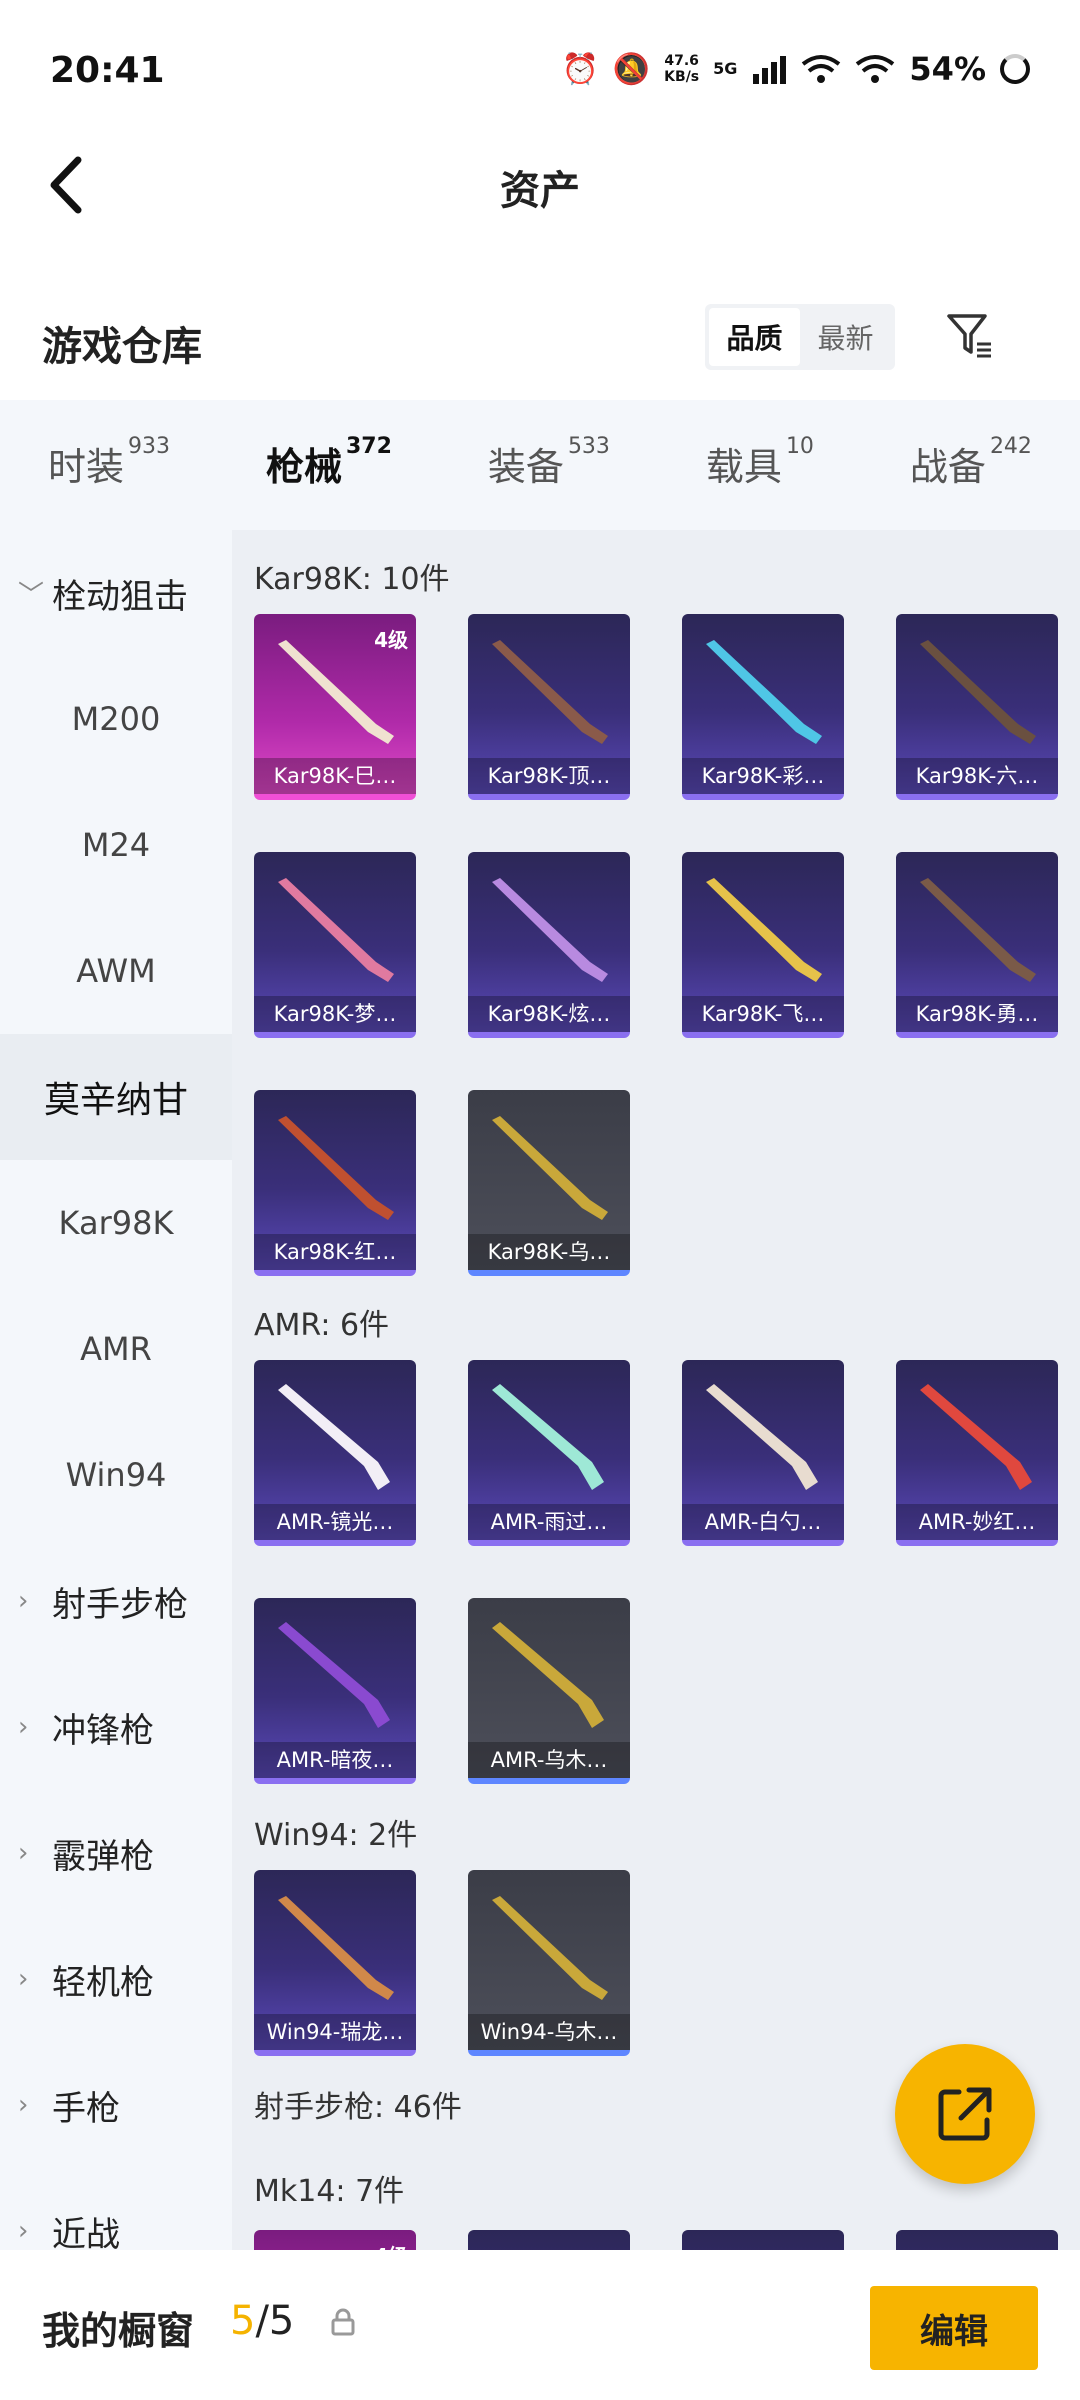 The height and width of the screenshot is (2400, 1080). Describe the element at coordinates (540, 191) in the screenshot. I see `page-title: 资产` at that location.